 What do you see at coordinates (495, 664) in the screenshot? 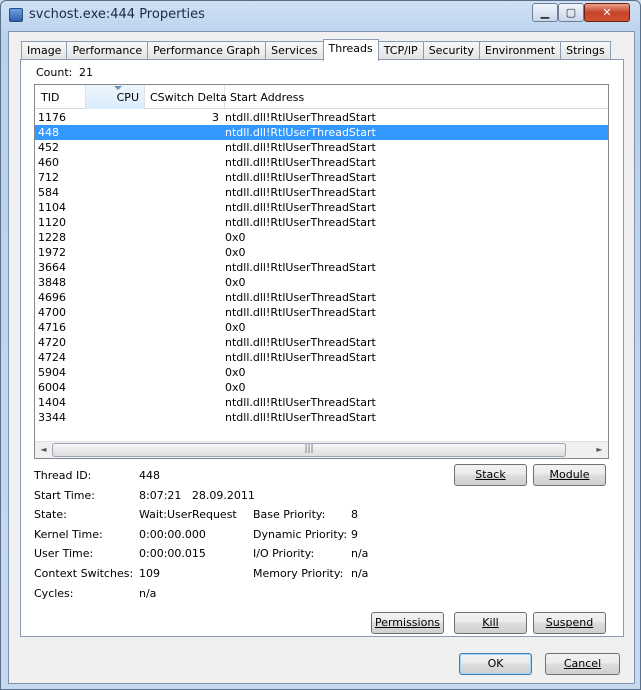
I see `ok-button: OK` at bounding box center [495, 664].